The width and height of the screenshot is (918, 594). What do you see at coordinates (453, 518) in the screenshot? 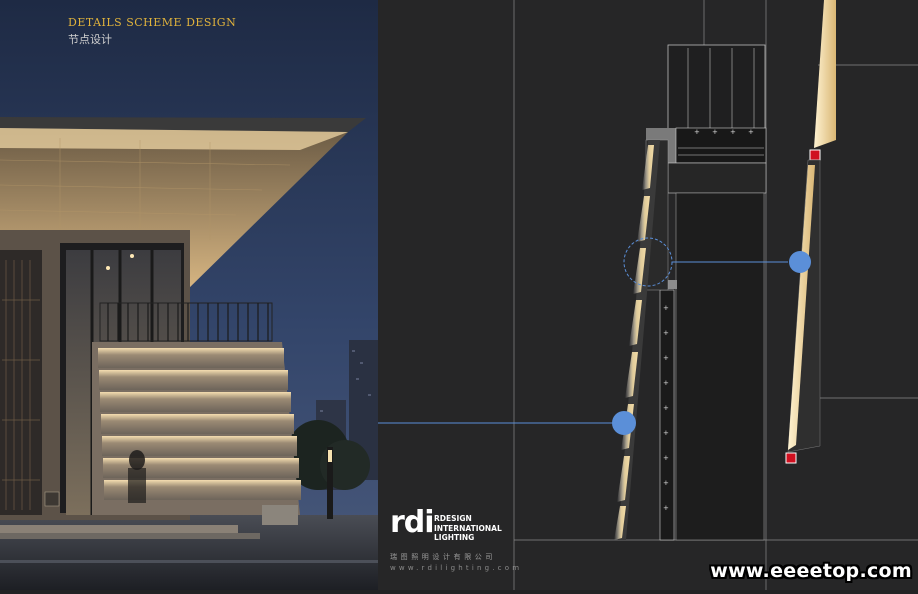
I see `logo-line-1: RDESIGN` at bounding box center [453, 518].